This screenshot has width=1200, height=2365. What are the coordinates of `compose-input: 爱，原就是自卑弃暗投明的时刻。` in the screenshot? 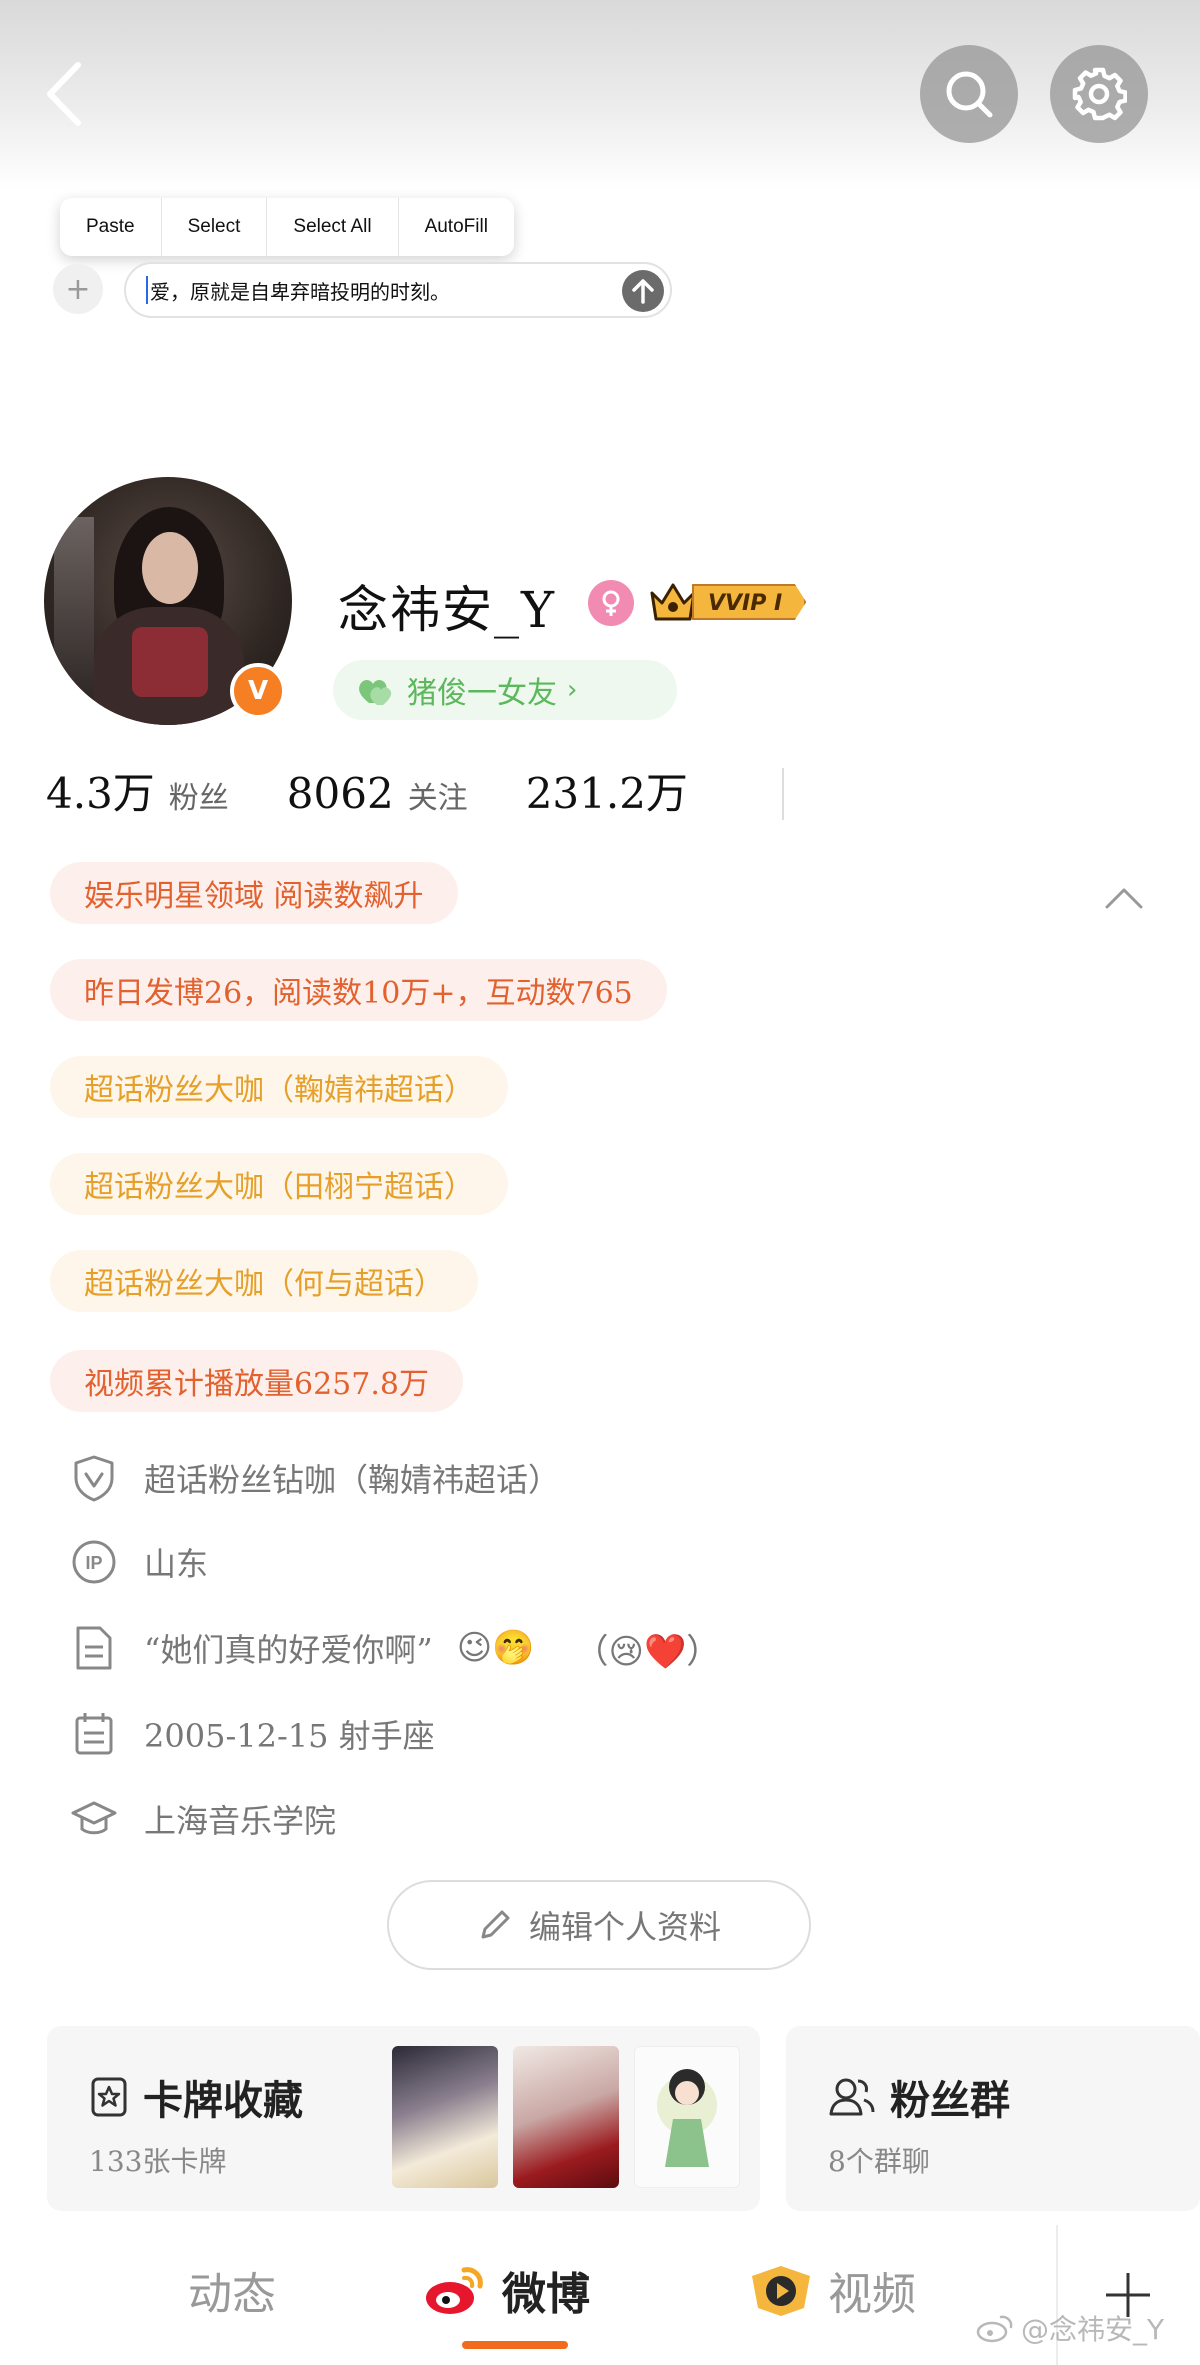 It's located at (398, 290).